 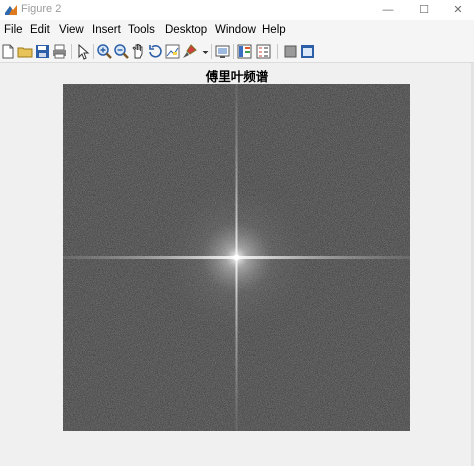 What do you see at coordinates (172, 51) in the screenshot?
I see `data-cursor-icon` at bounding box center [172, 51].